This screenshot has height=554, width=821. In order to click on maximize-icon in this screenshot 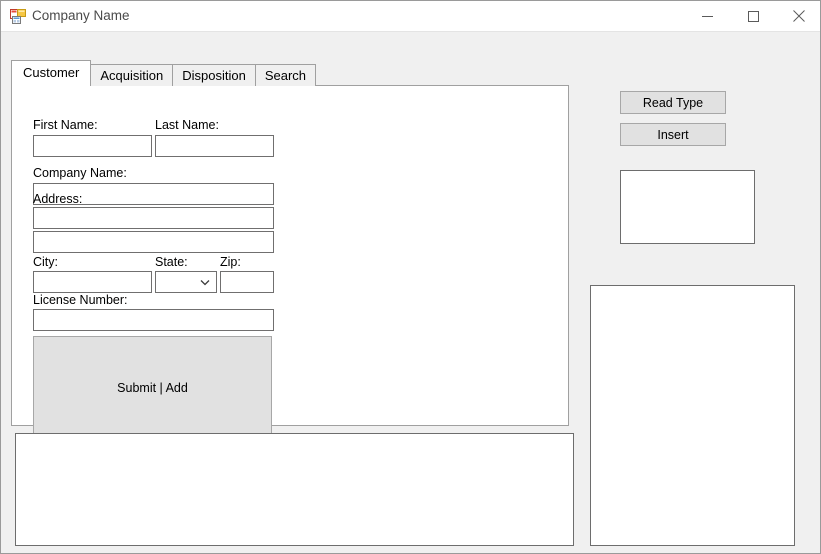, I will do `click(753, 16)`.